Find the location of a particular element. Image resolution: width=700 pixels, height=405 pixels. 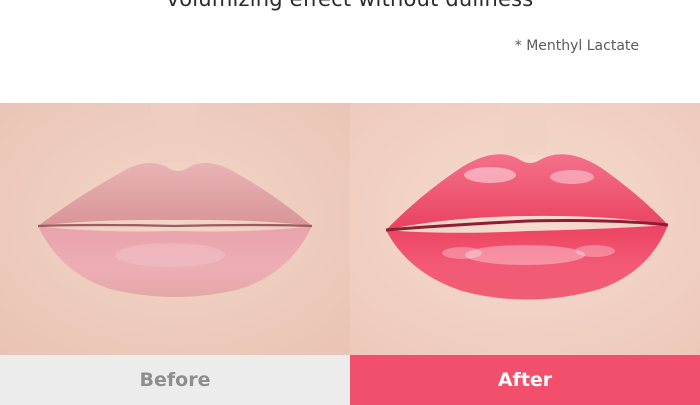

after-label-bar: After is located at coordinates (525, 380).